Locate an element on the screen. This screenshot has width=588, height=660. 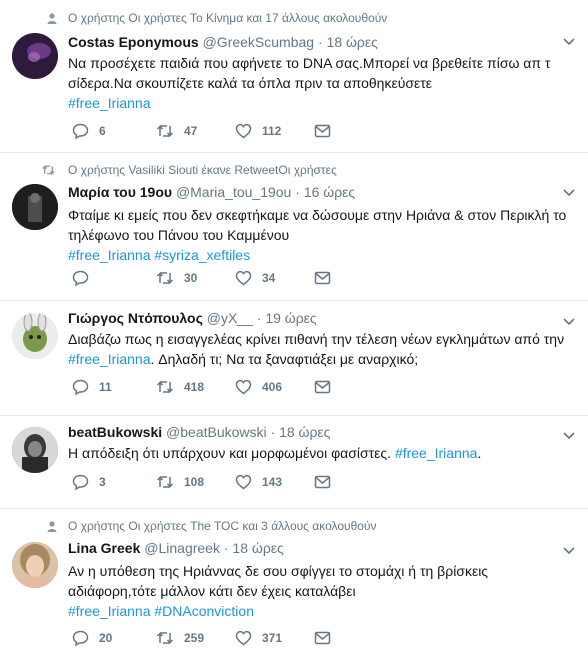
tweet-actions: 20 259 371 is located at coordinates (206, 638).